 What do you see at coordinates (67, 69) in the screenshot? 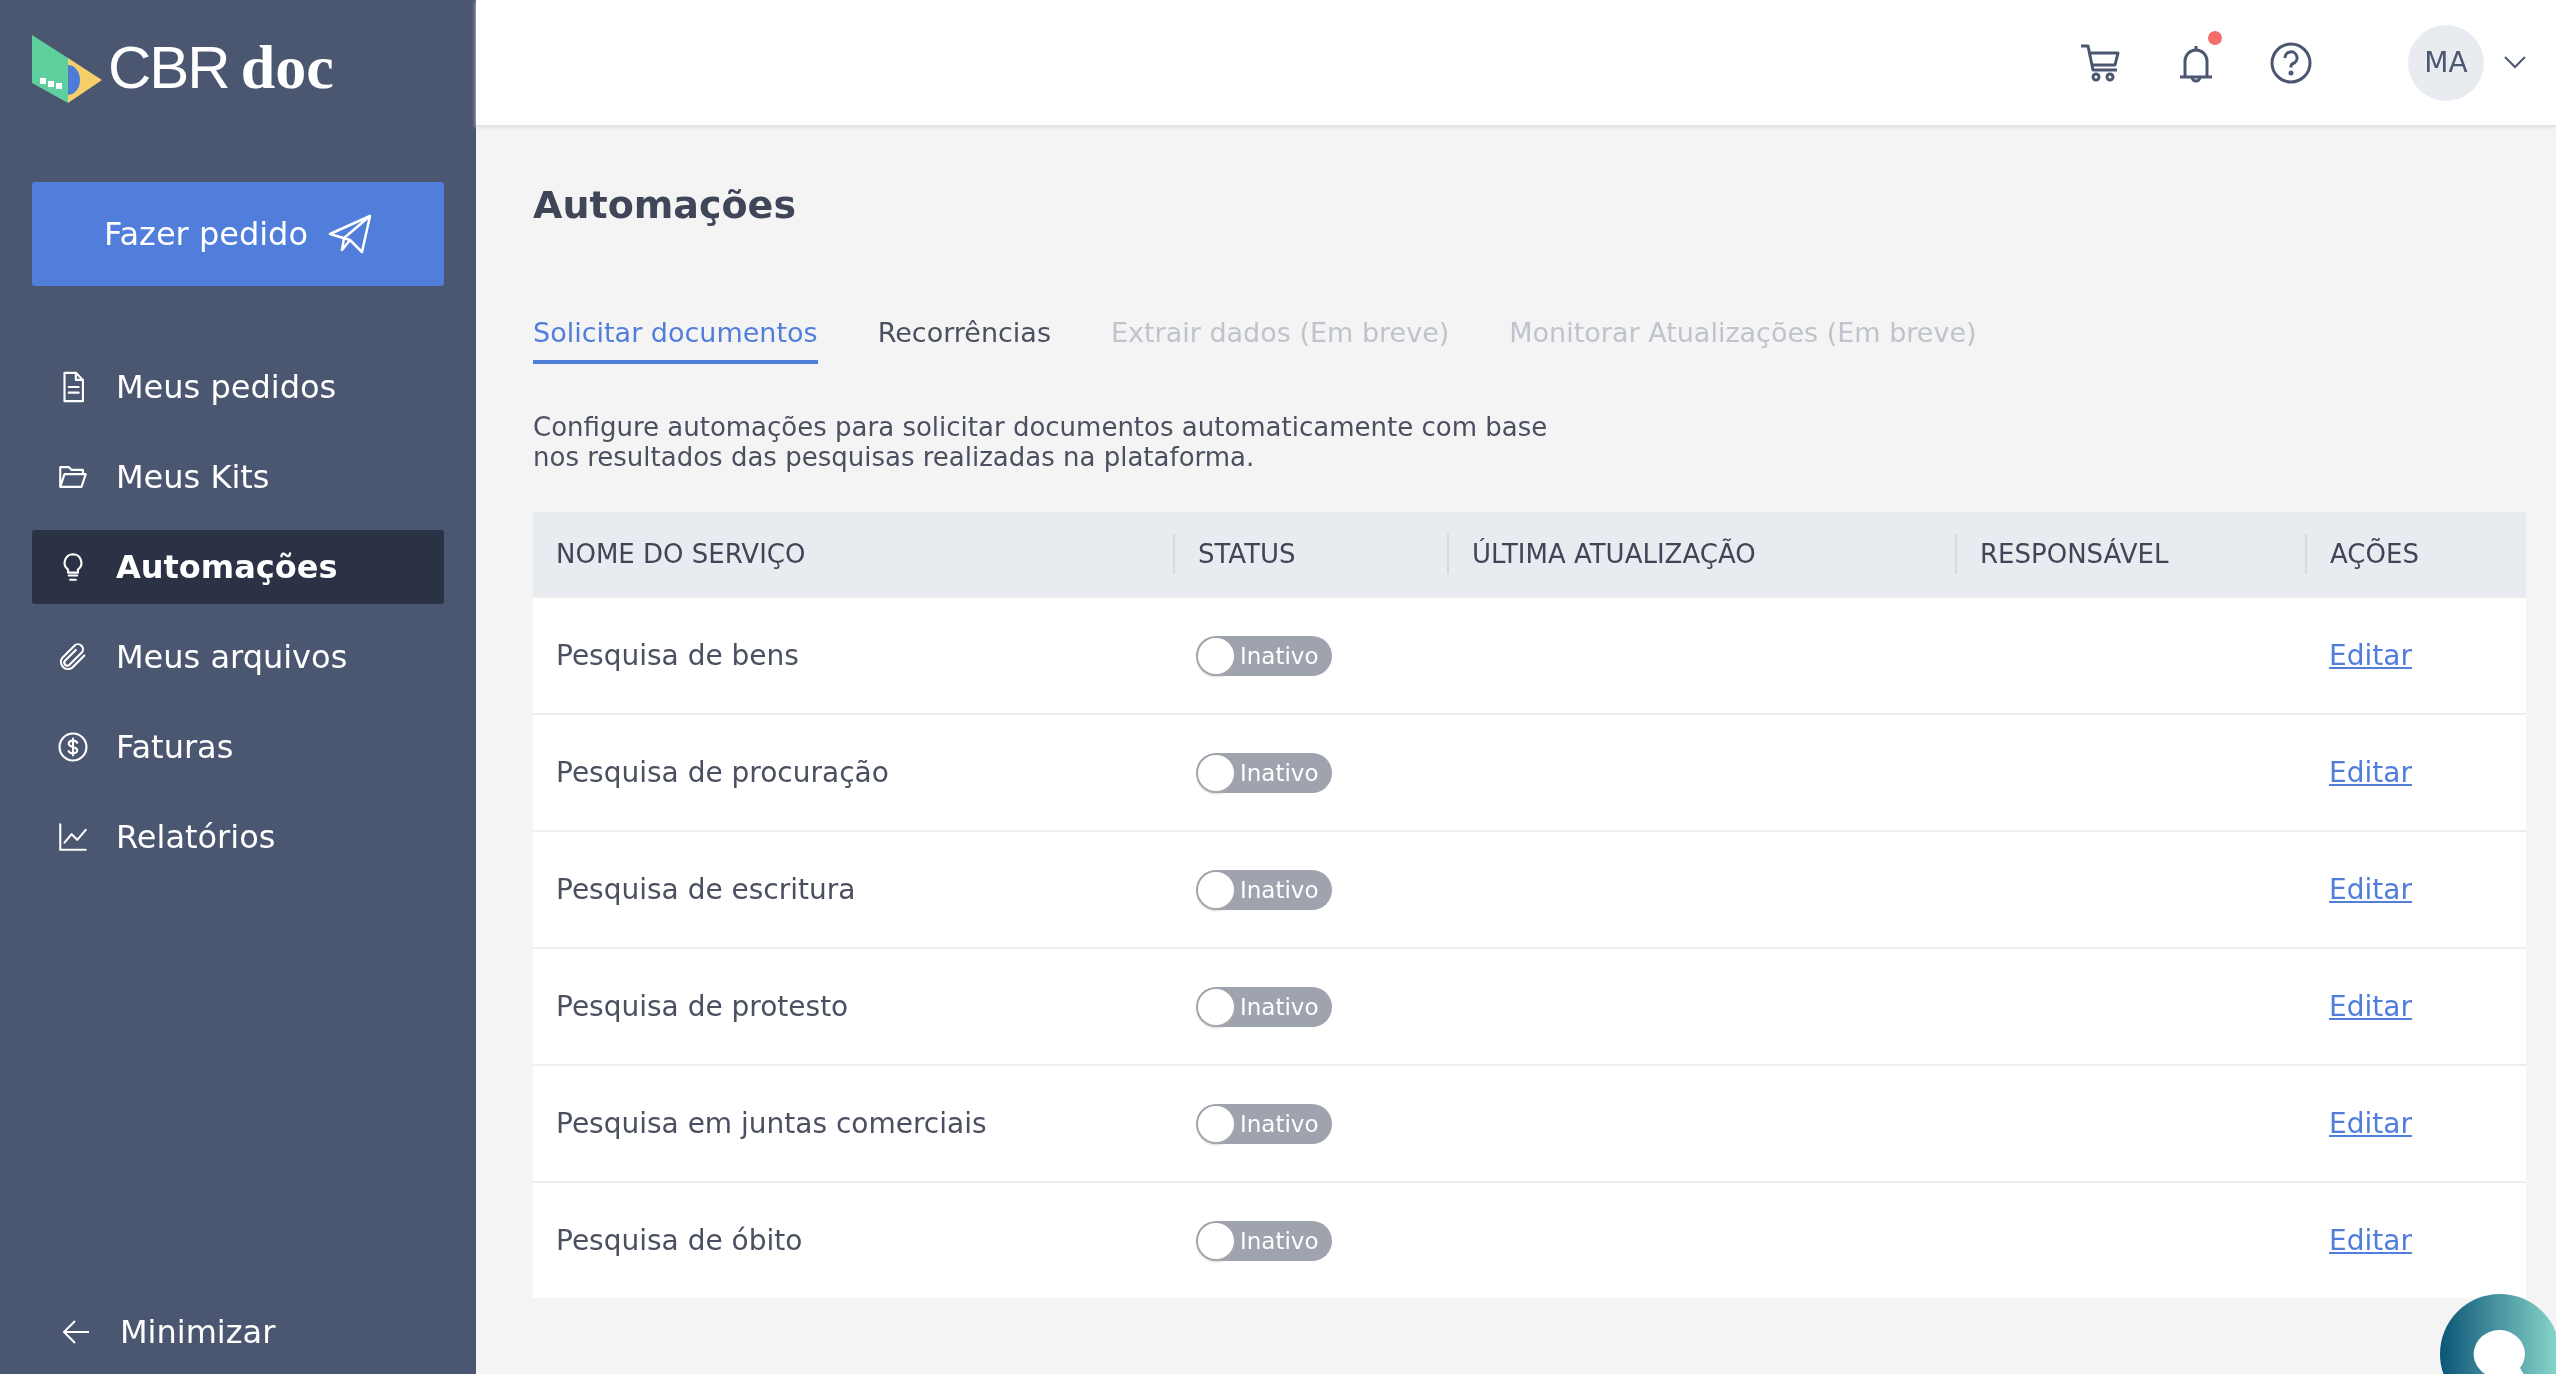
I see `logo-icon` at bounding box center [67, 69].